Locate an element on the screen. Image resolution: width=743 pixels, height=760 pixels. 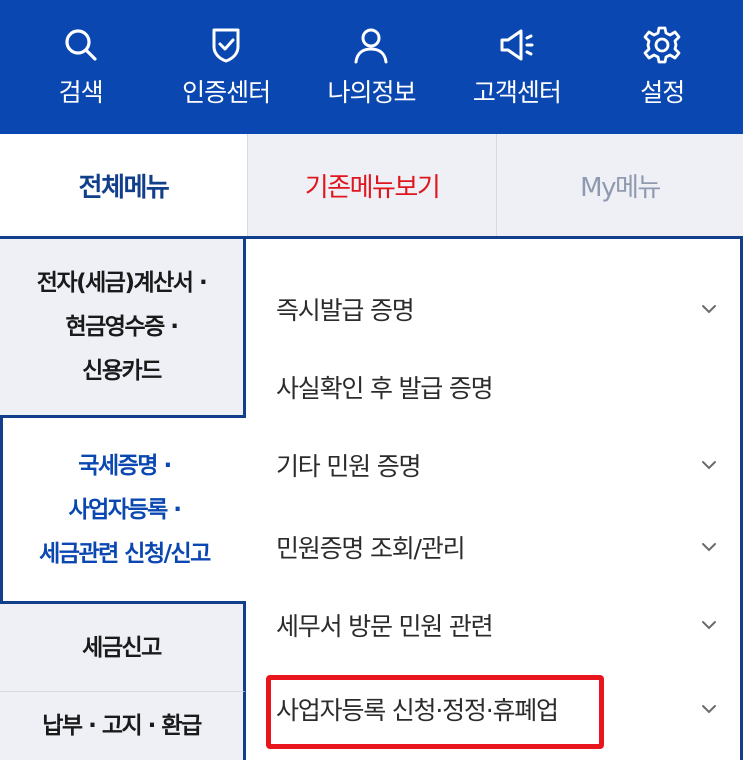
sidebar-item-line: 사업자등록 · is located at coordinates (125, 509).